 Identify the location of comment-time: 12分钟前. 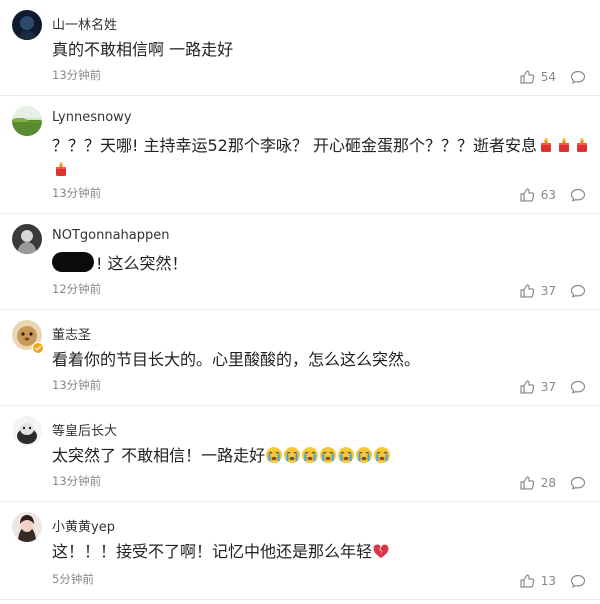
(77, 289).